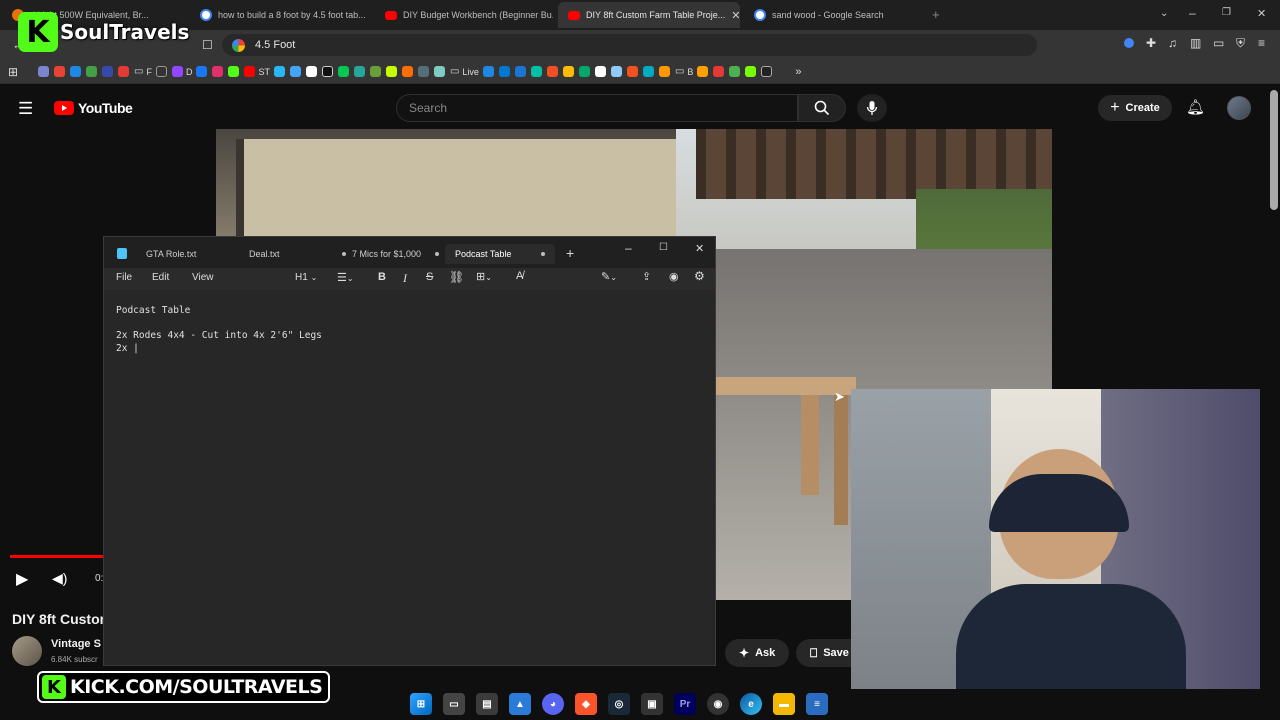 The width and height of the screenshot is (1280, 720). What do you see at coordinates (1129, 43) in the screenshot?
I see `extension-icon` at bounding box center [1129, 43].